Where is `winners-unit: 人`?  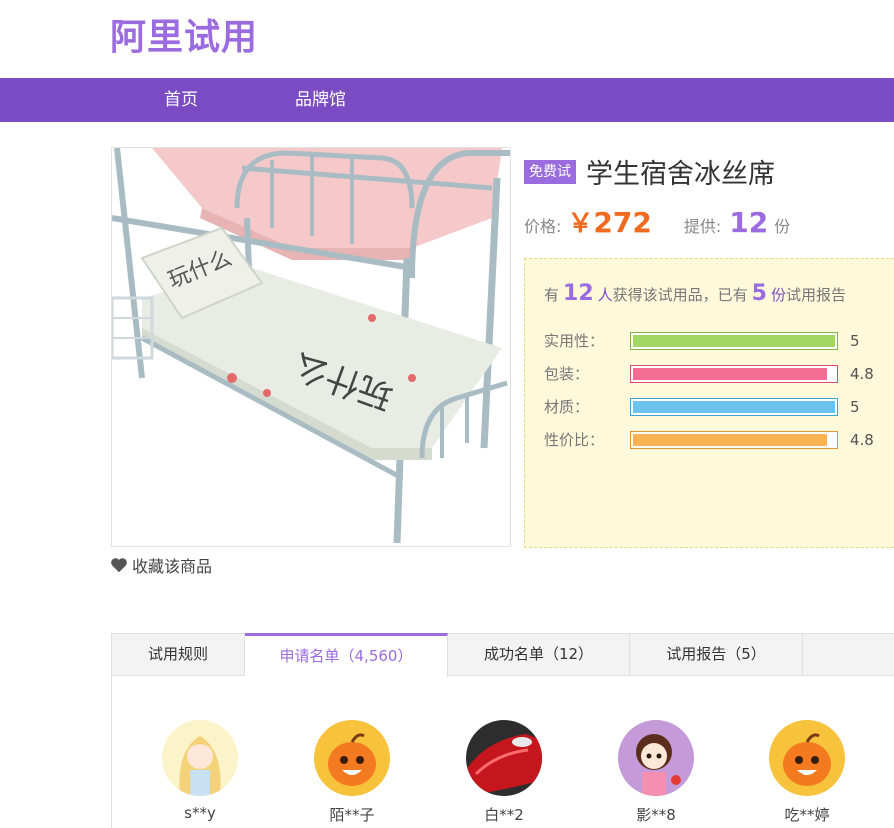 winners-unit: 人 is located at coordinates (605, 295).